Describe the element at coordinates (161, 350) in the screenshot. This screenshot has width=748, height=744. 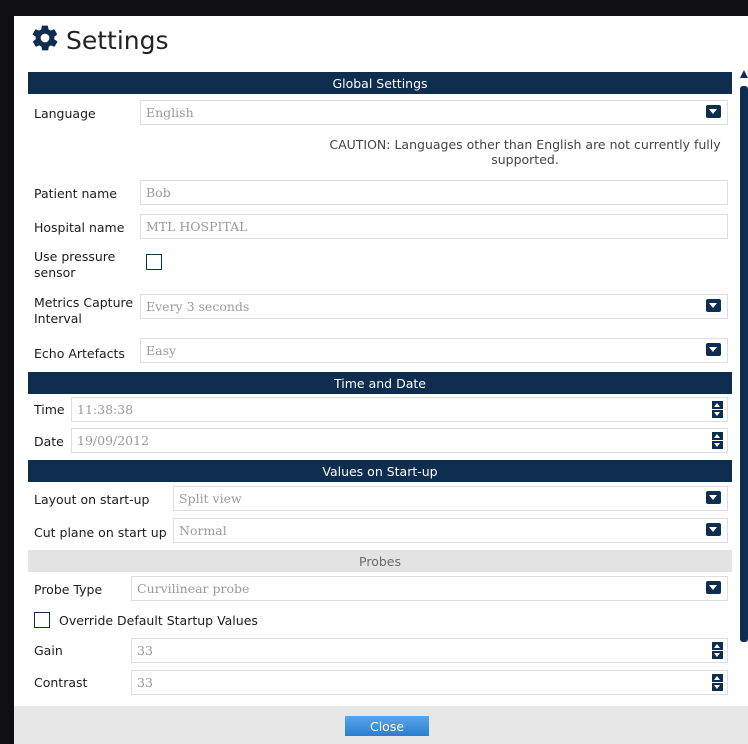
I see `echo-artefacts-value: Easy` at that location.